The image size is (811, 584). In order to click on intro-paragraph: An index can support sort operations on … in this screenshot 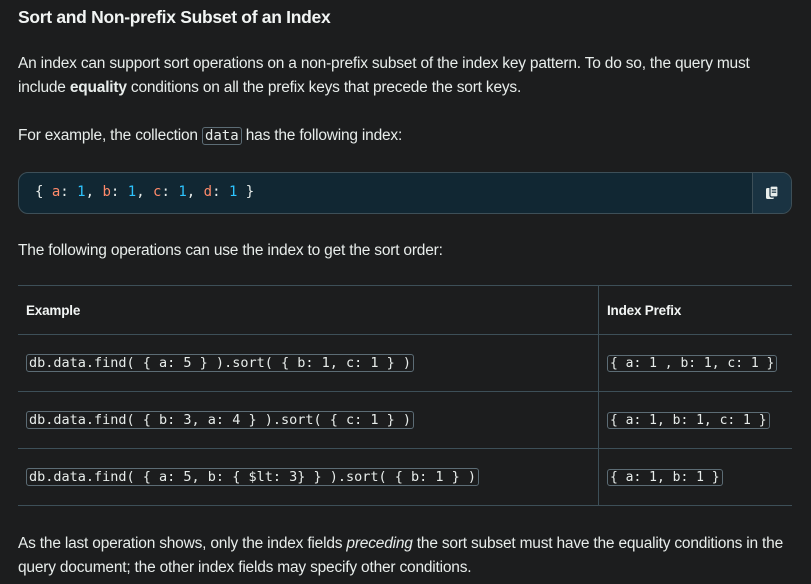, I will do `click(398, 76)`.